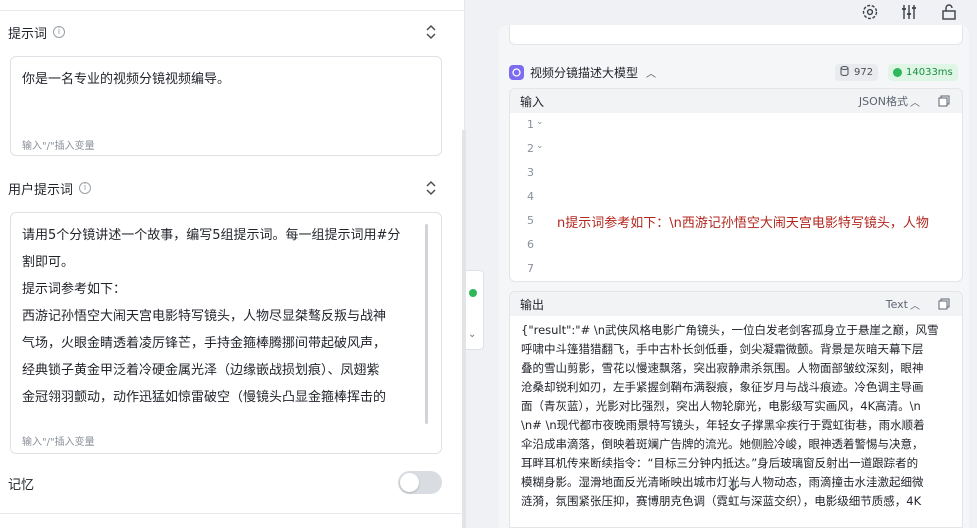  Describe the element at coordinates (736, 35) in the screenshot. I see `previous-node-card` at that location.